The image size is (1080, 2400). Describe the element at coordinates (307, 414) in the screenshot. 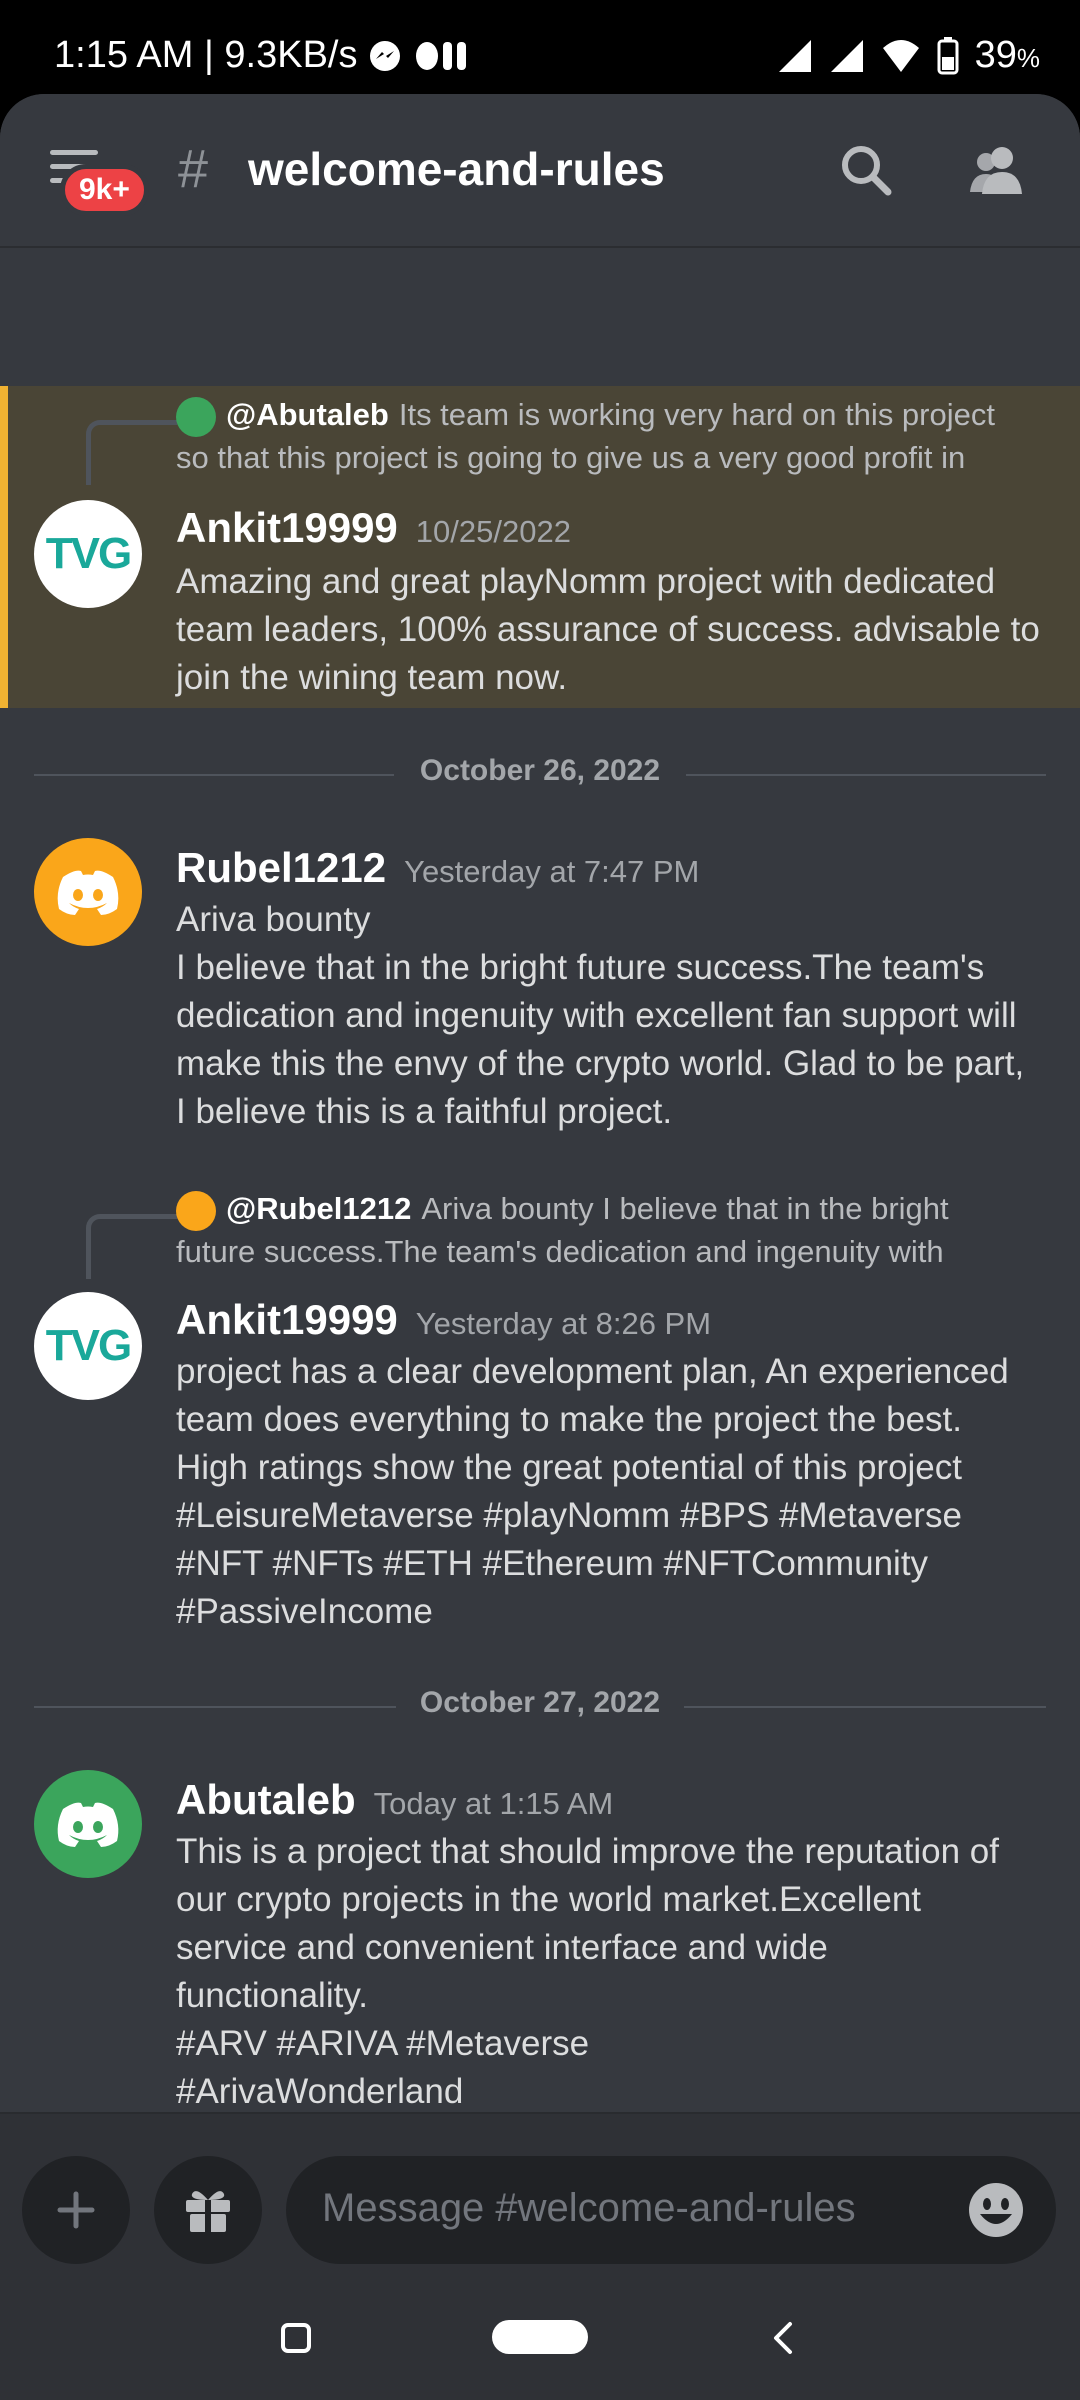

I see `reply-mention: @Abutaleb` at that location.